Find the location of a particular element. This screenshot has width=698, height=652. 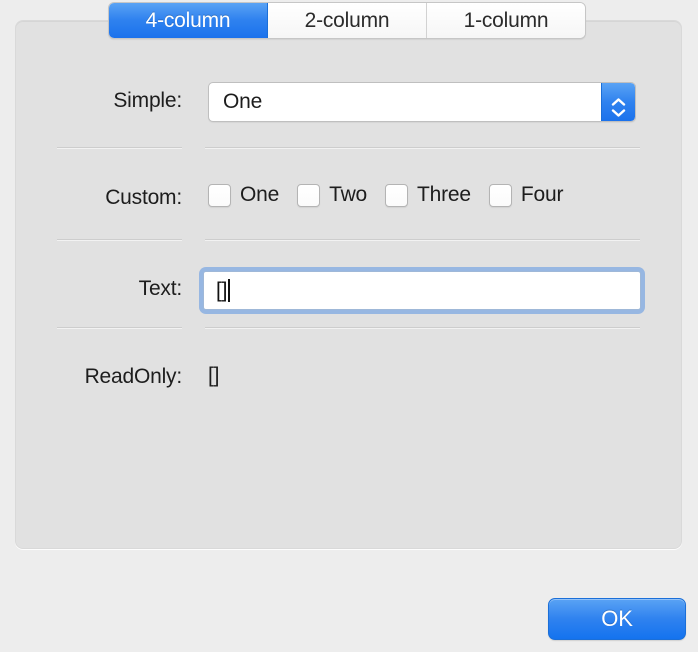

checkbox-item-one: One is located at coordinates (243, 195).